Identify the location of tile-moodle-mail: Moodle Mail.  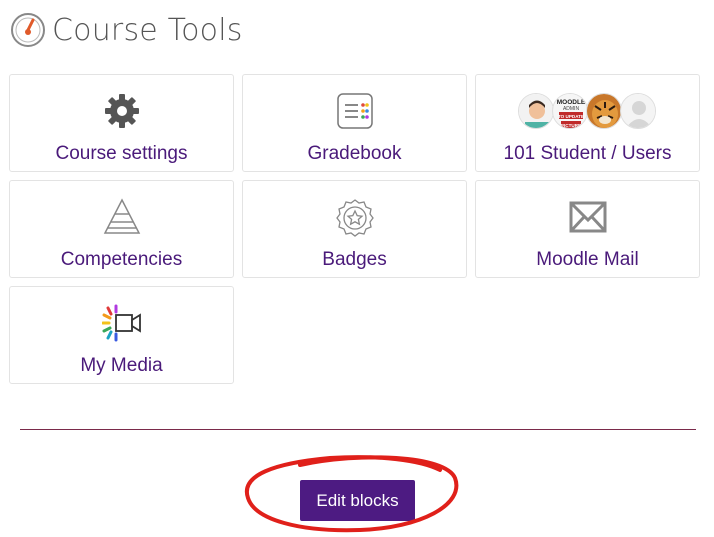
(587, 229).